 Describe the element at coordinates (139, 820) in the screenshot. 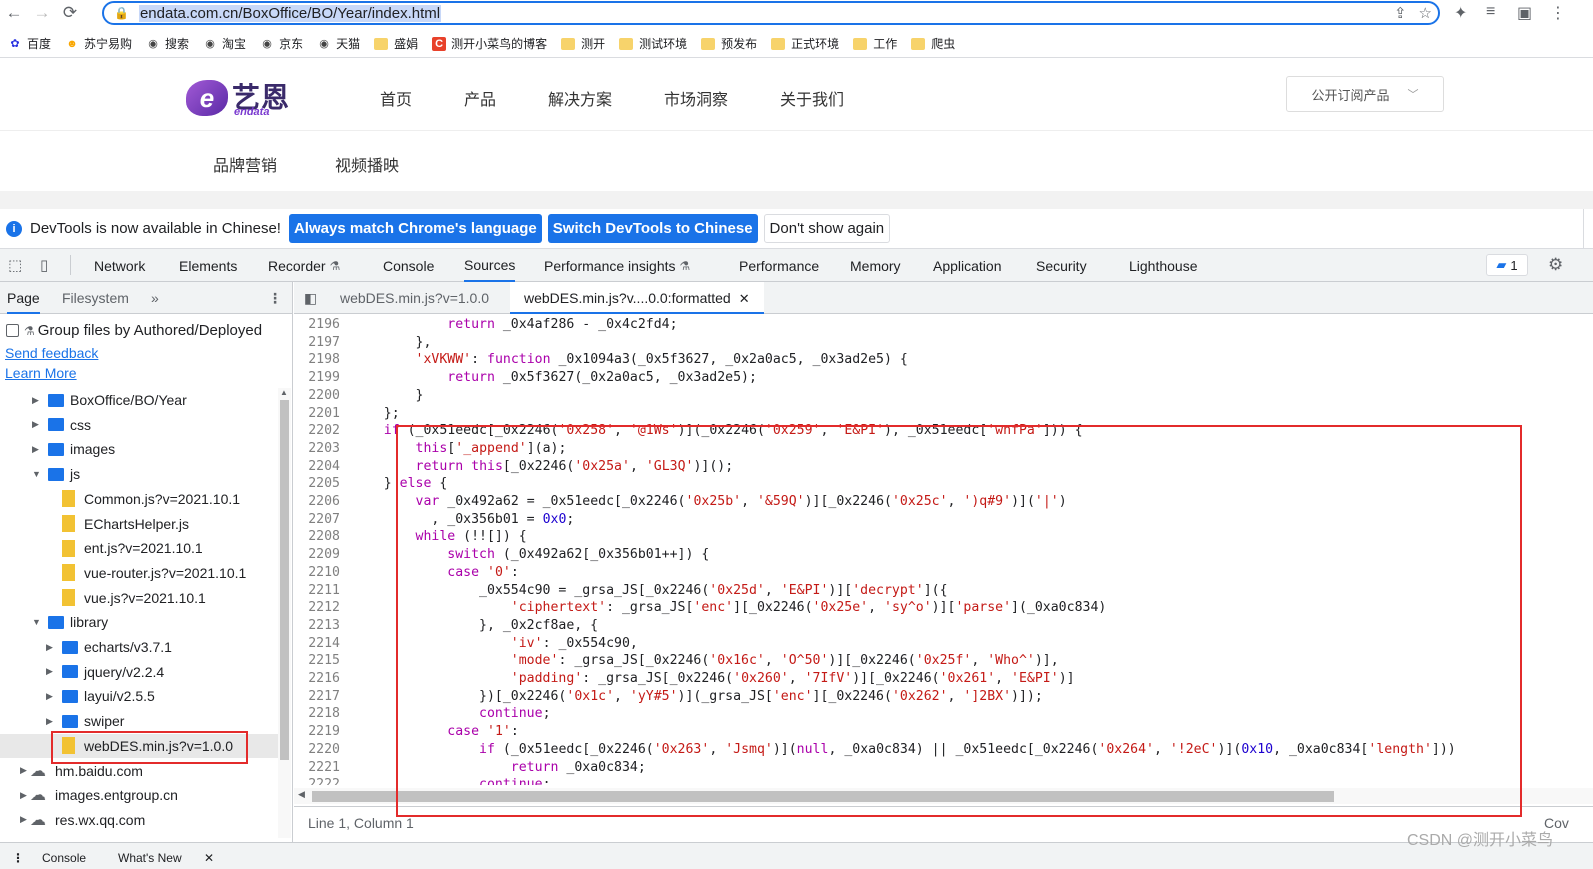

I see `tree-item: ▶ ☁ res.wx.qq.com` at that location.